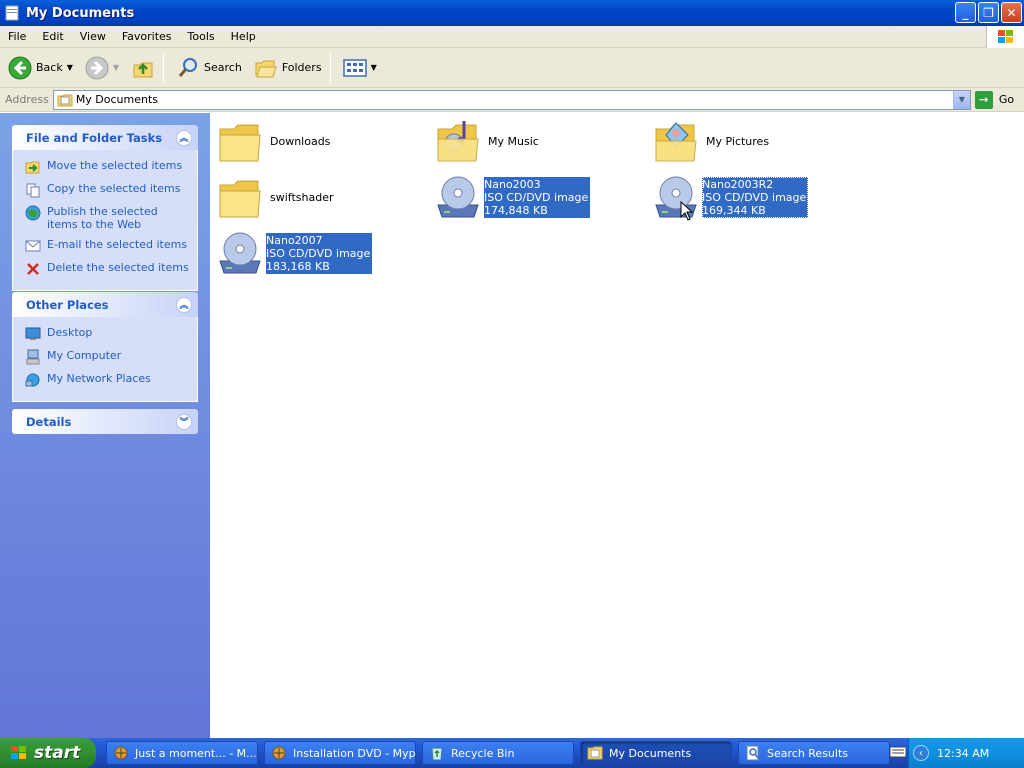  I want to click on move-selected-link: Move the selected items, so click(107, 167).